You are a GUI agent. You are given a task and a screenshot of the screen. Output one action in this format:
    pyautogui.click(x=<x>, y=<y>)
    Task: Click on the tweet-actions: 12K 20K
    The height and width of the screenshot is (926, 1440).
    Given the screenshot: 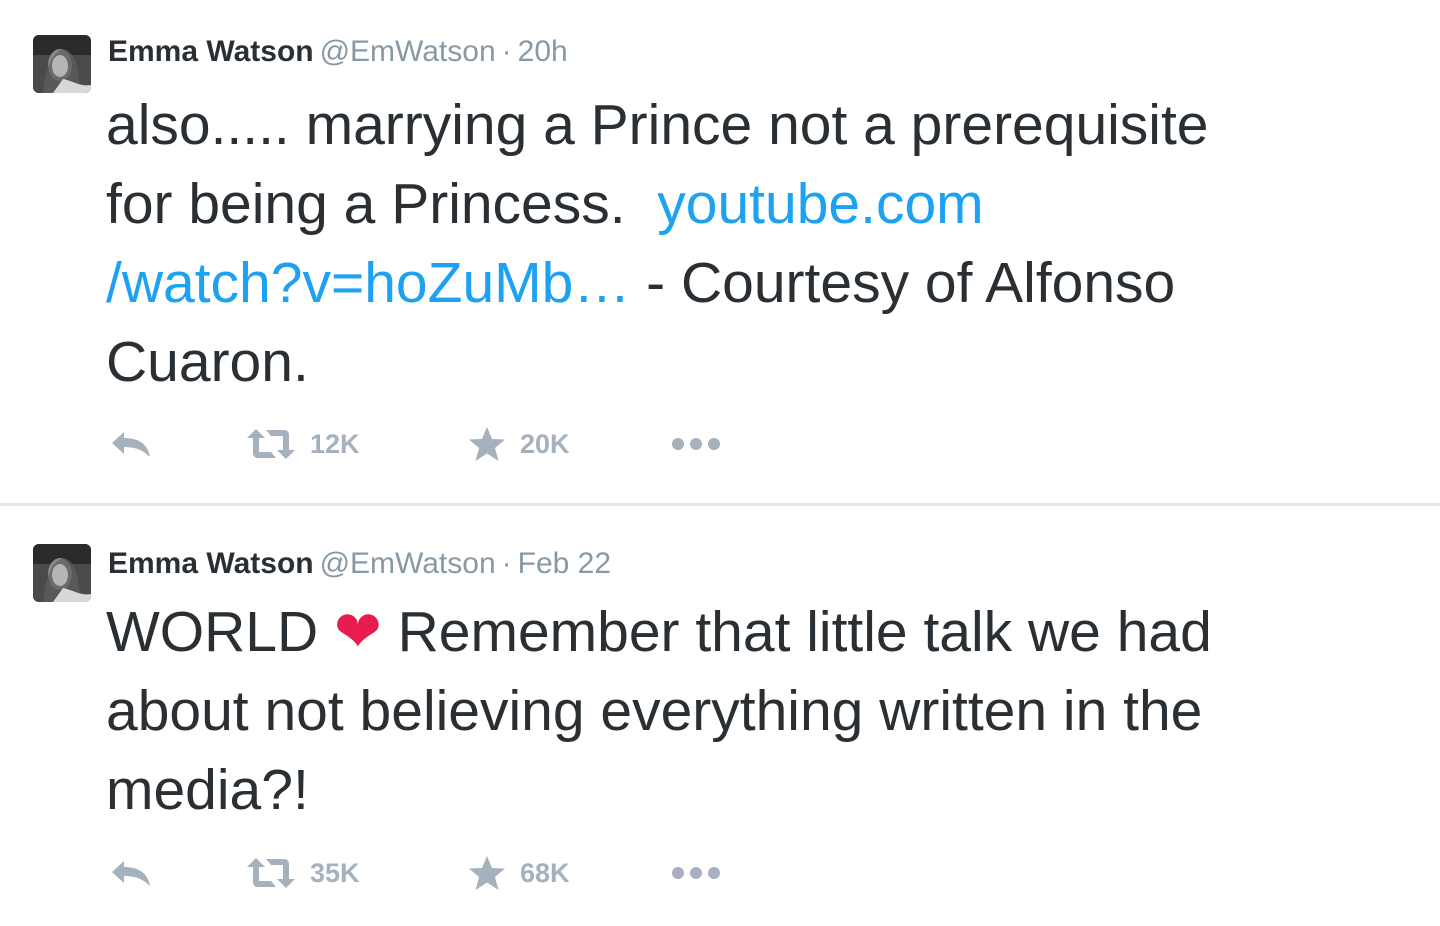 What is the action you would take?
    pyautogui.click(x=460, y=444)
    